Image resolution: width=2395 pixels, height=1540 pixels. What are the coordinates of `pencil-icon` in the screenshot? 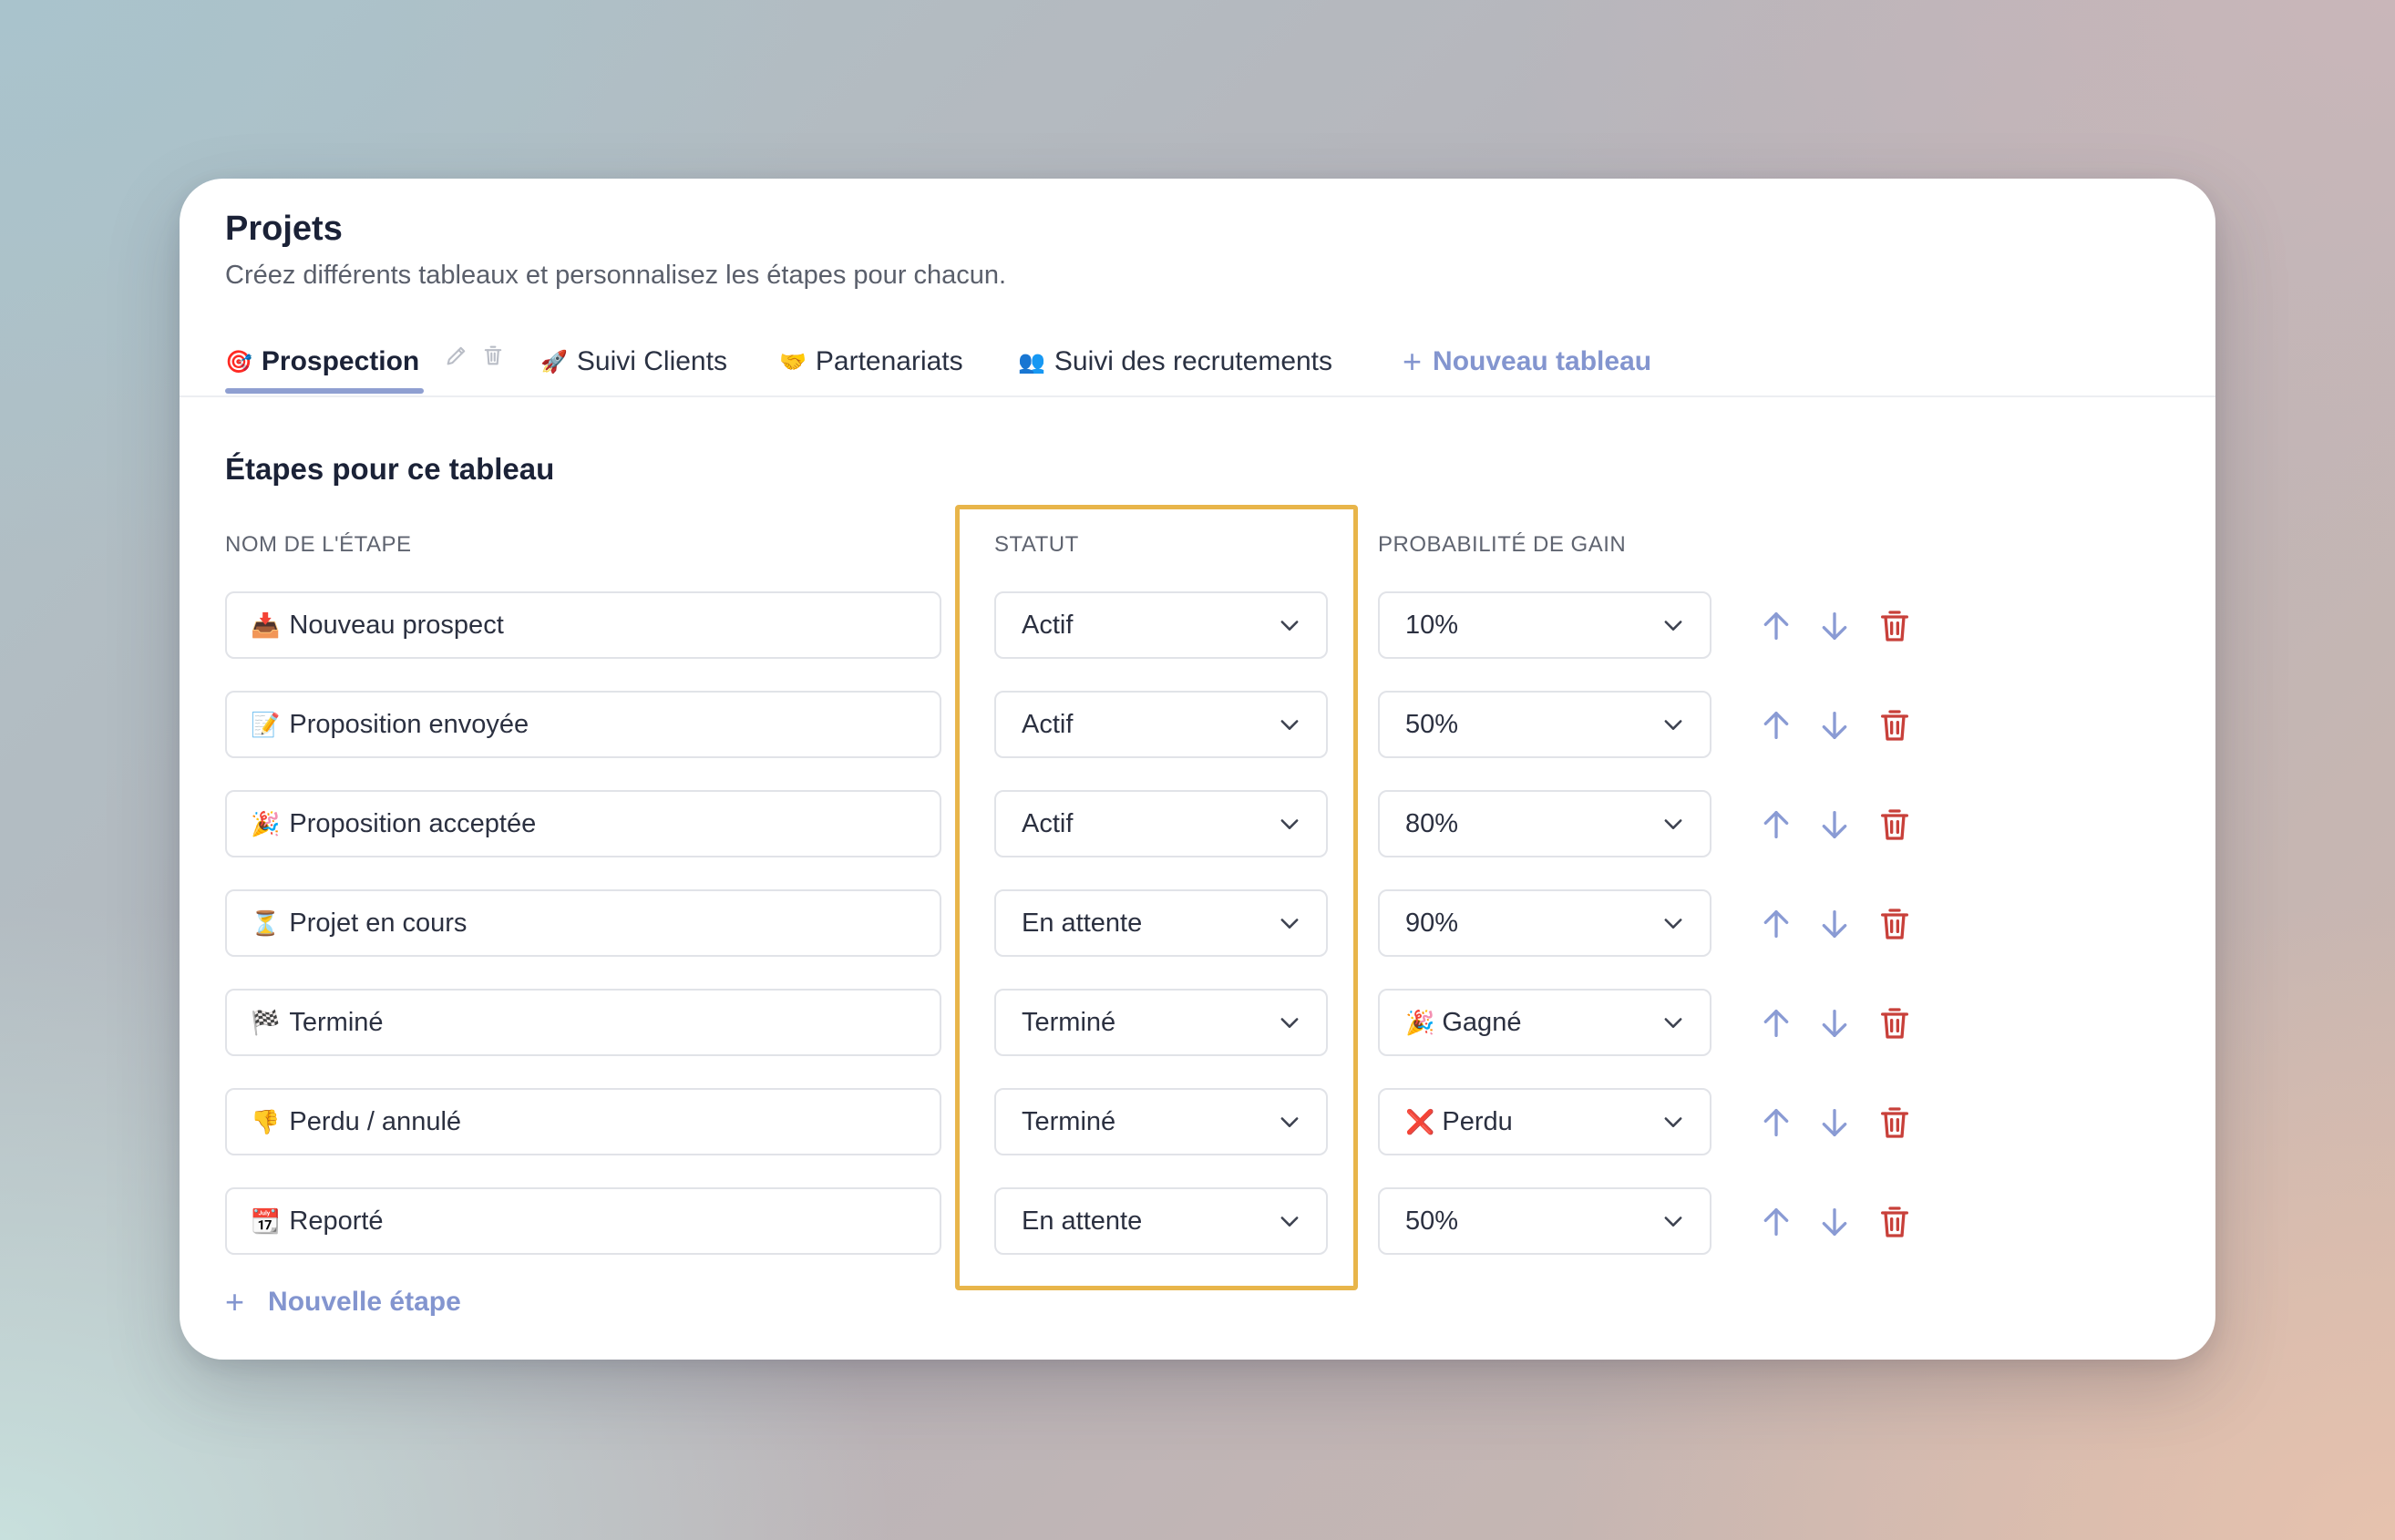 It's located at (457, 355).